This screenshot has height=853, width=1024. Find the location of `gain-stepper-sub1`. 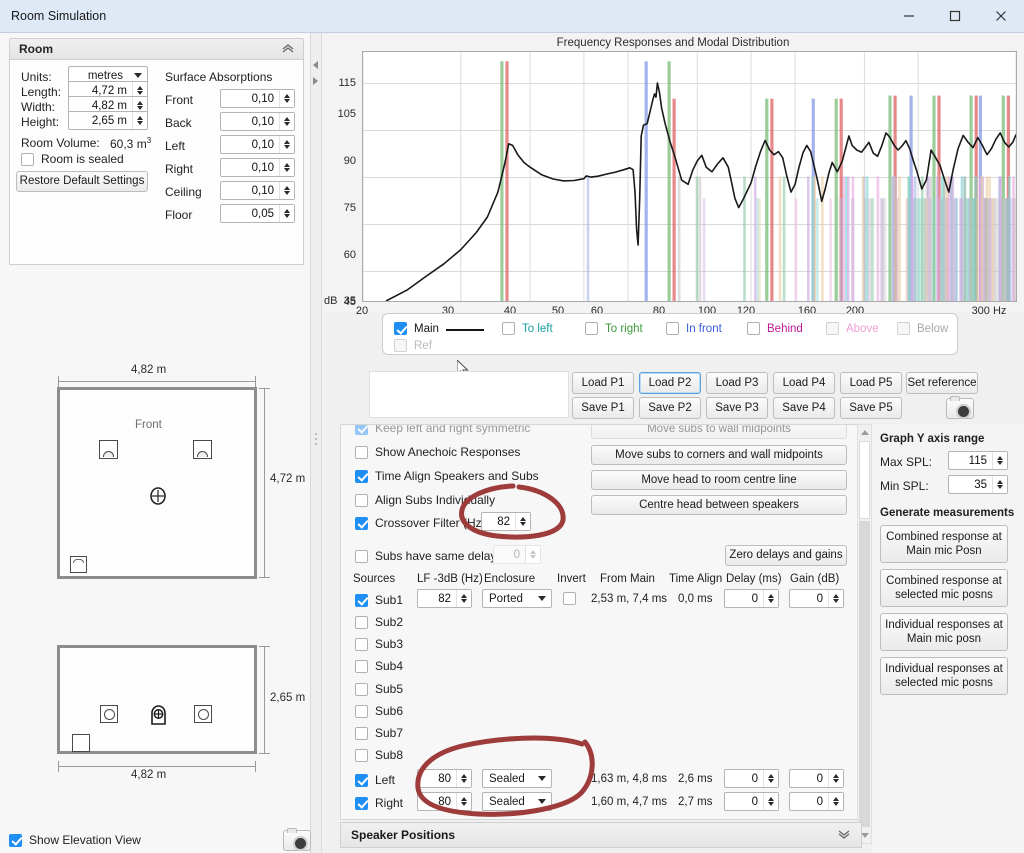

gain-stepper-sub1 is located at coordinates (835, 598).